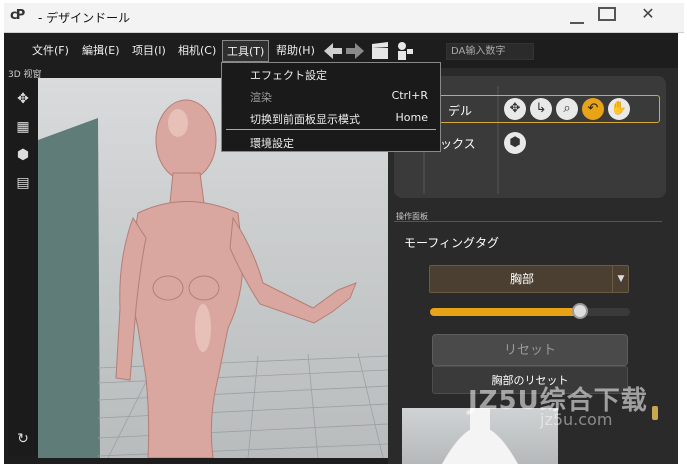 The height and width of the screenshot is (468, 687). I want to click on menu-item-project: 项目(I), so click(149, 51).